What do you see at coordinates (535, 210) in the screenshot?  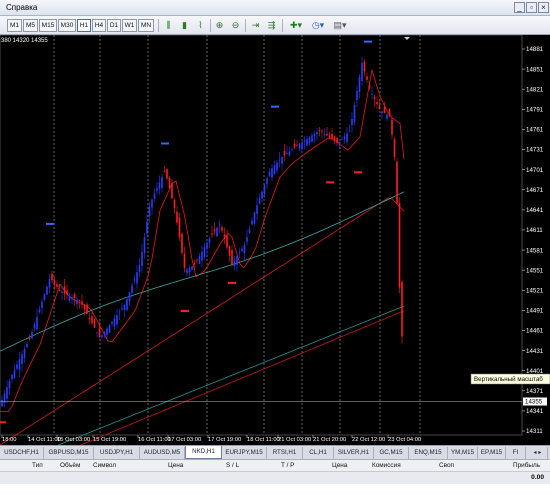 I see `price-tick-label: 14641` at bounding box center [535, 210].